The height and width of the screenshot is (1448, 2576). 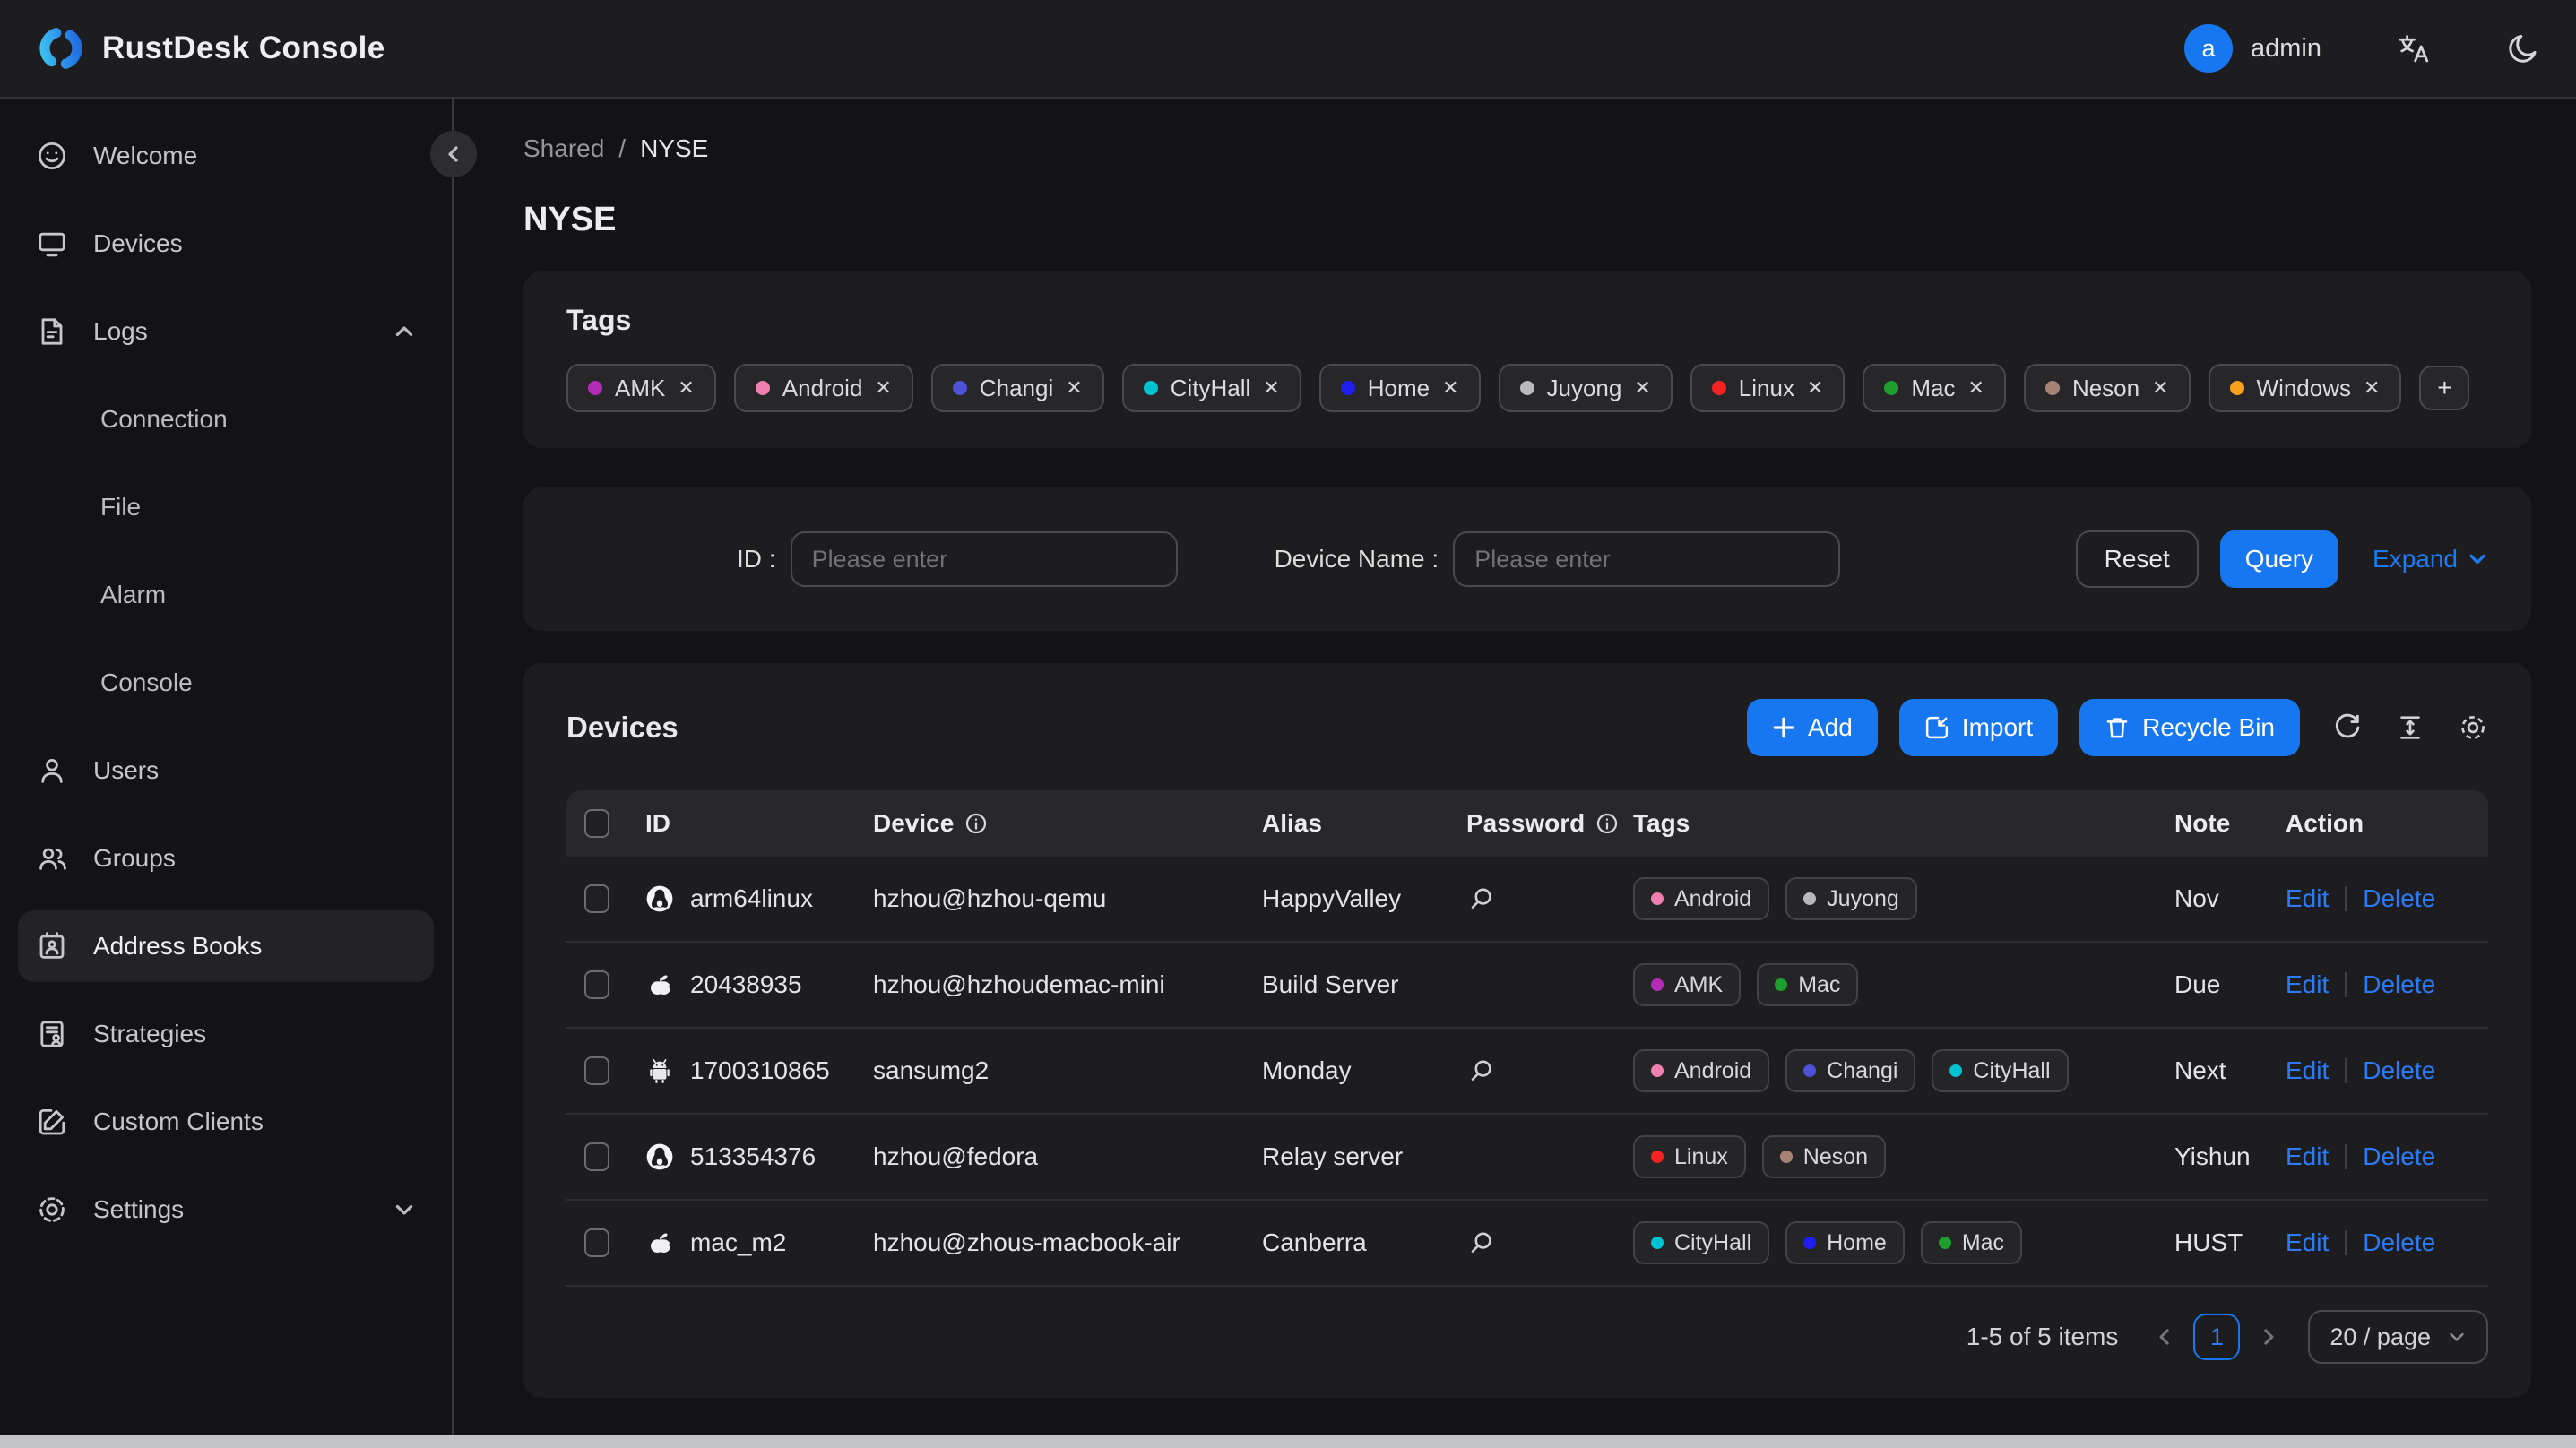 What do you see at coordinates (2189, 727) in the screenshot?
I see `recycle-bin-button: Recycle Bin` at bounding box center [2189, 727].